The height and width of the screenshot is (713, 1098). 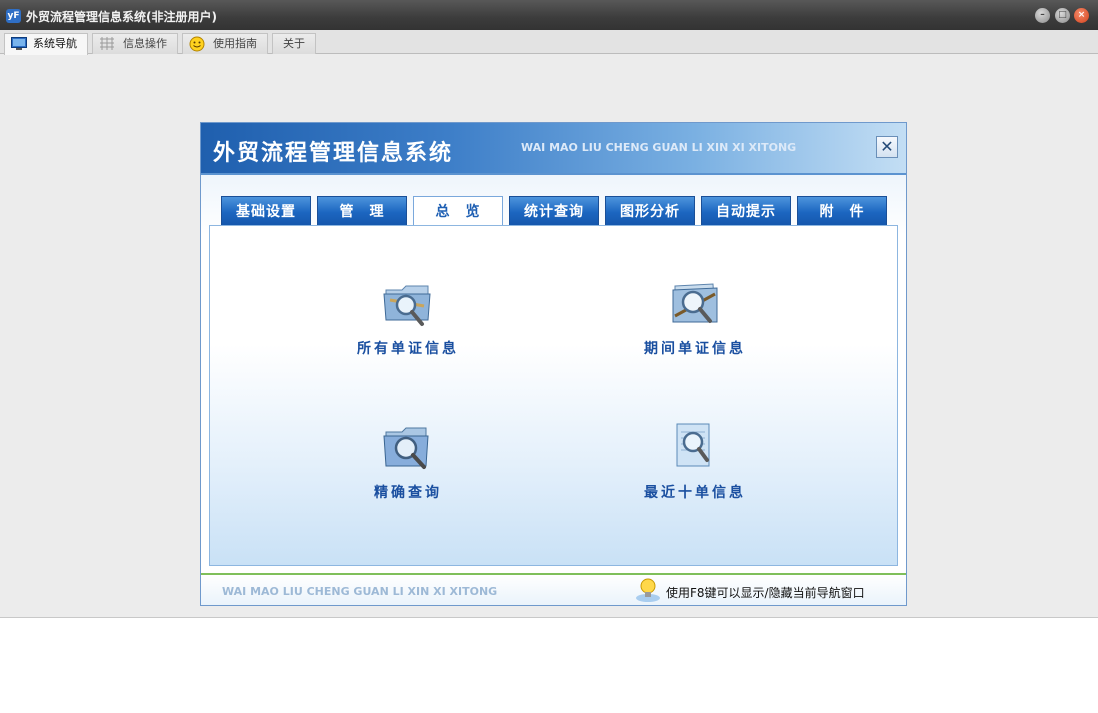 What do you see at coordinates (235, 43) in the screenshot?
I see `tab-label: 使用指南` at bounding box center [235, 43].